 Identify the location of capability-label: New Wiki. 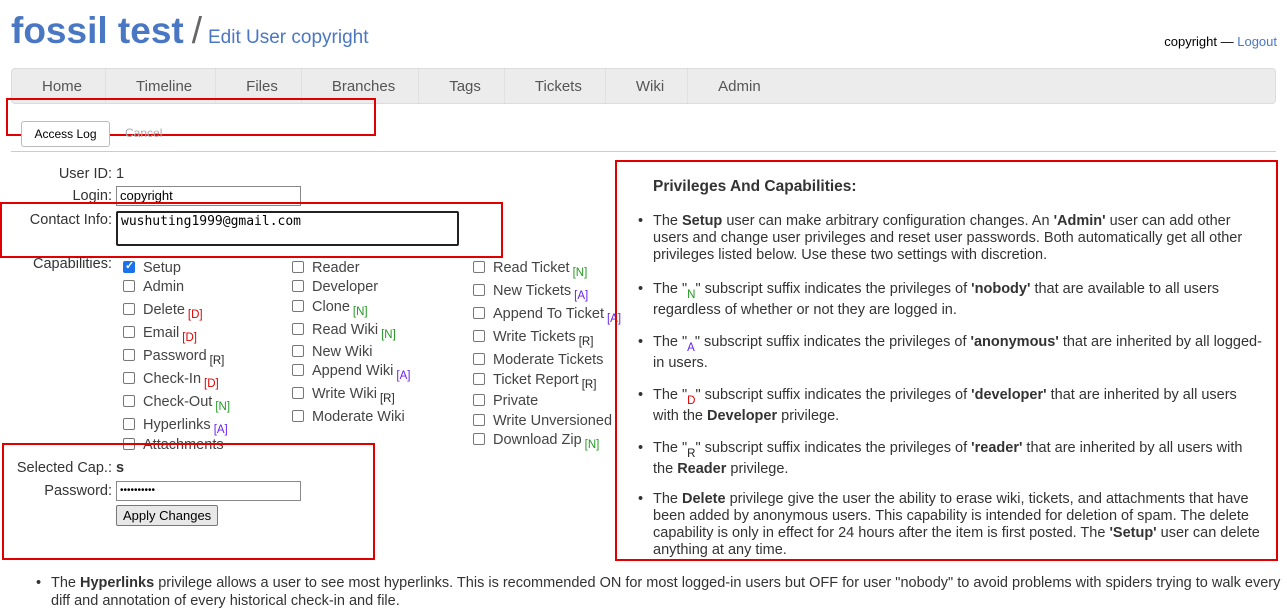
(342, 352).